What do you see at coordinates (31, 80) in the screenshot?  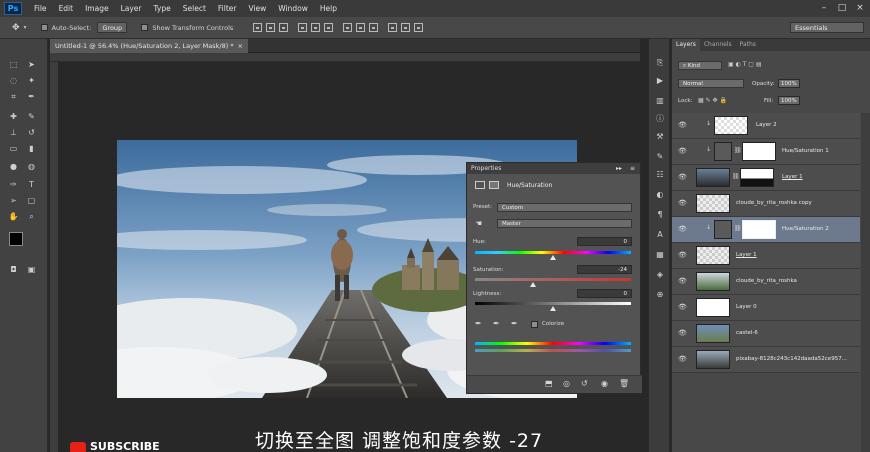 I see `magic-wand-icon: ✦` at bounding box center [31, 80].